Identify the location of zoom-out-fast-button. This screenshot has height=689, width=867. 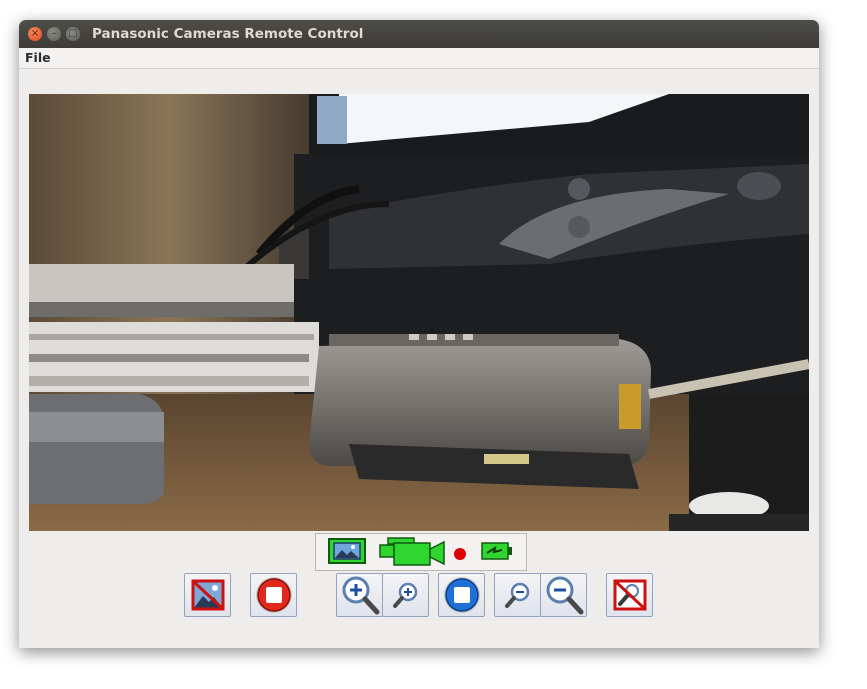
(563, 595).